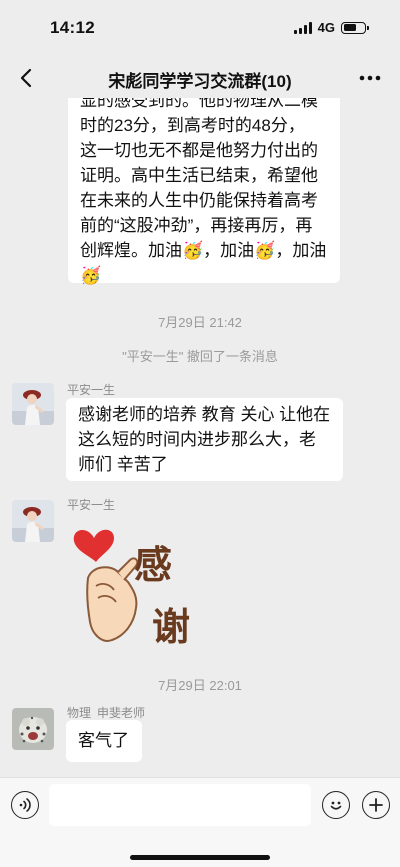  Describe the element at coordinates (123, 464) in the screenshot. I see `message-line: 师们 辛苦了` at that location.